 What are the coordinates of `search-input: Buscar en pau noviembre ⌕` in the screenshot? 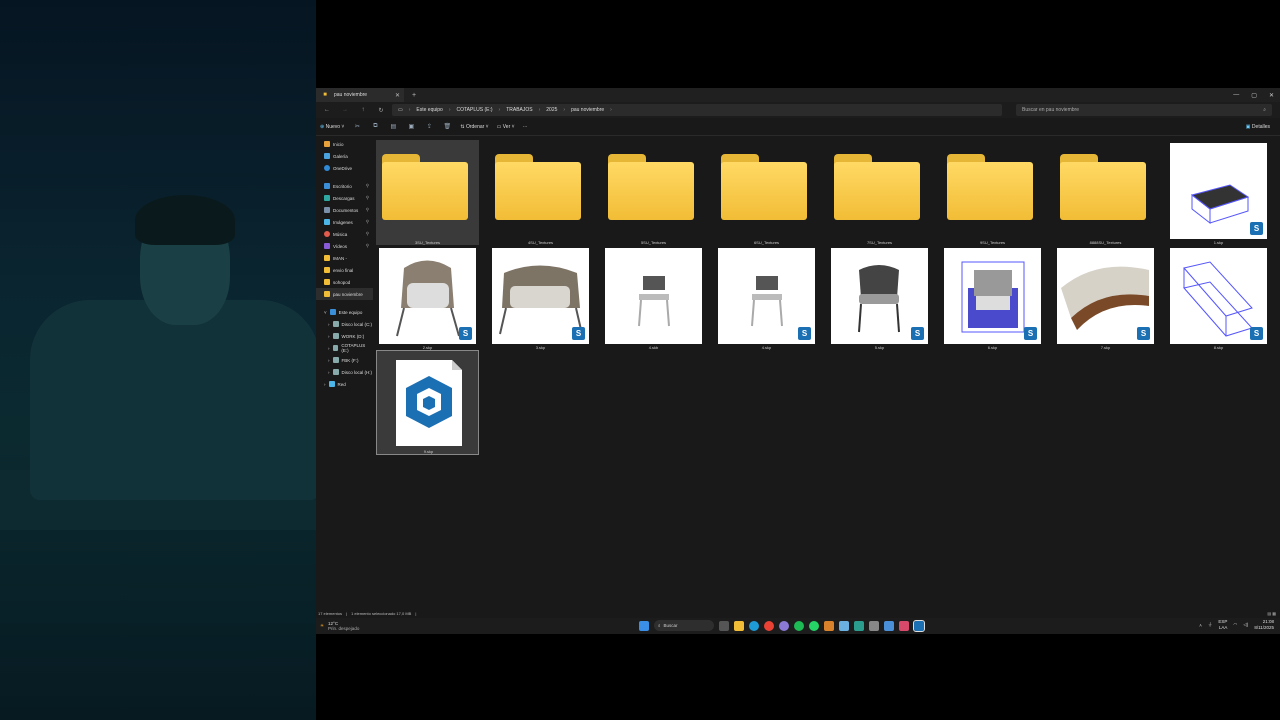 It's located at (1144, 110).